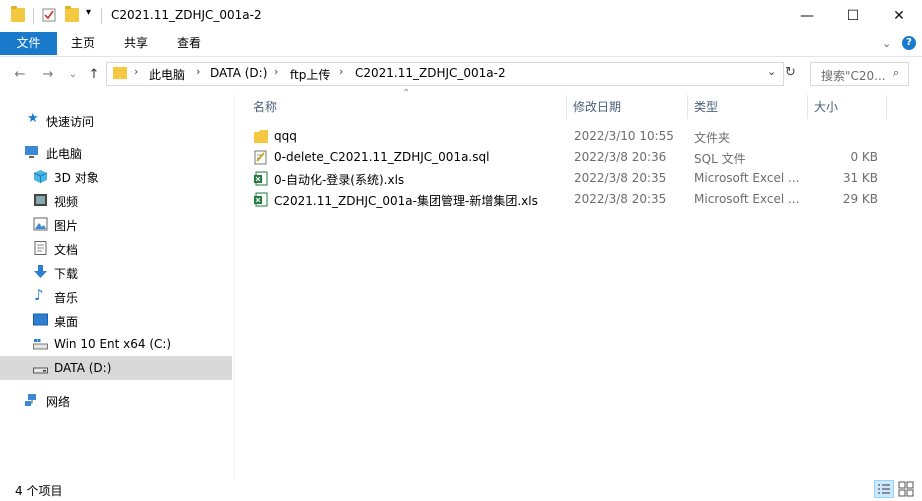 The width and height of the screenshot is (922, 501). I want to click on file-type: 文件夹, so click(712, 138).